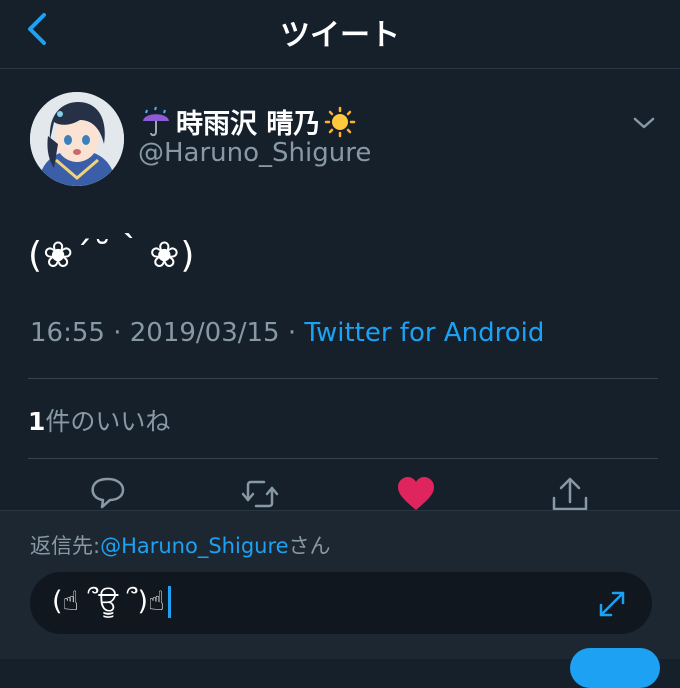 The height and width of the screenshot is (688, 680). I want to click on page-title: ツイート, so click(340, 35).